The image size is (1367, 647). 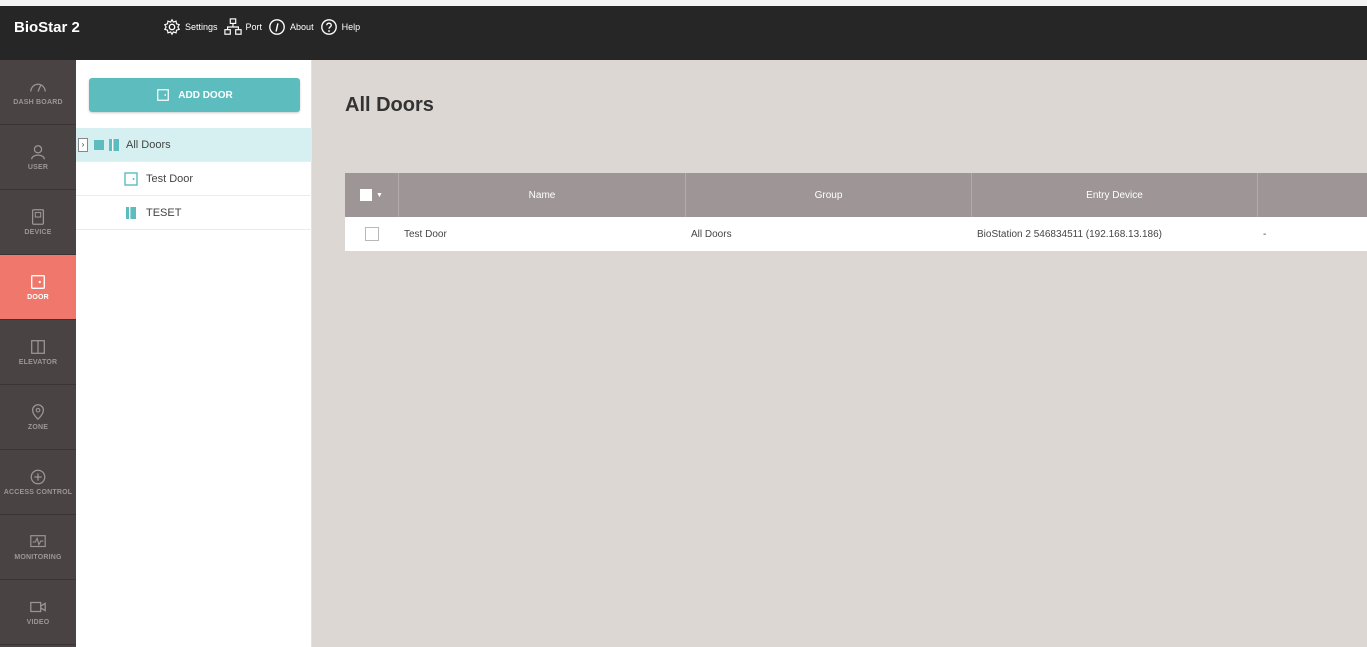 What do you see at coordinates (243, 27) in the screenshot?
I see `port-link: Port` at bounding box center [243, 27].